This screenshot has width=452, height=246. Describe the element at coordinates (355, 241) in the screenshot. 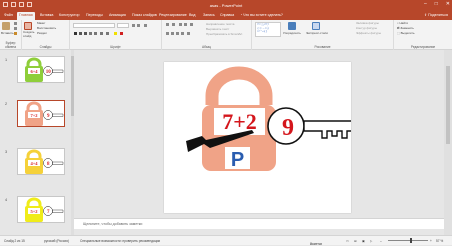

I see `slide-sorter-icon: ⊞` at that location.